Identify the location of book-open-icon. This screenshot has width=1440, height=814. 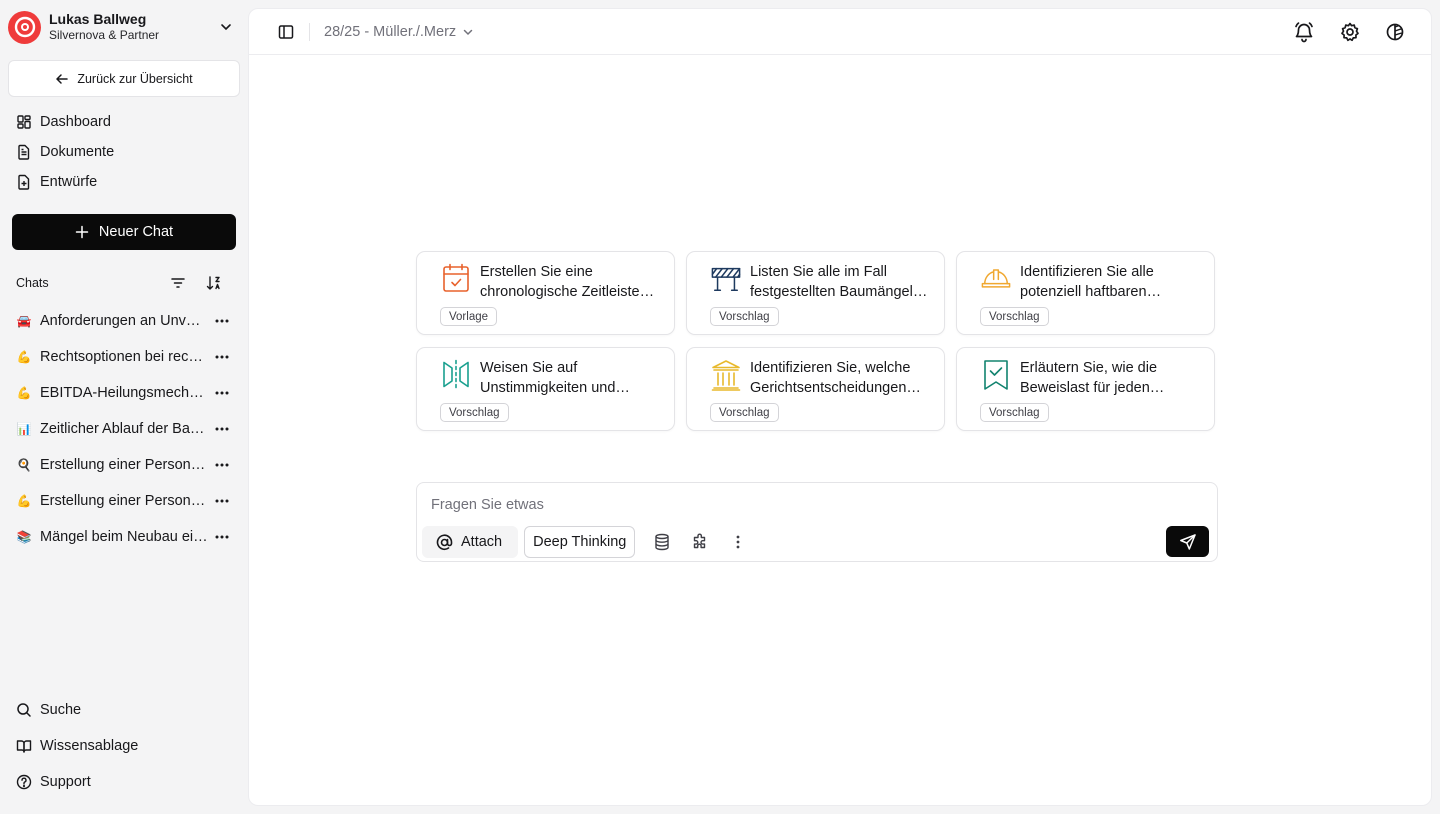
(24, 746).